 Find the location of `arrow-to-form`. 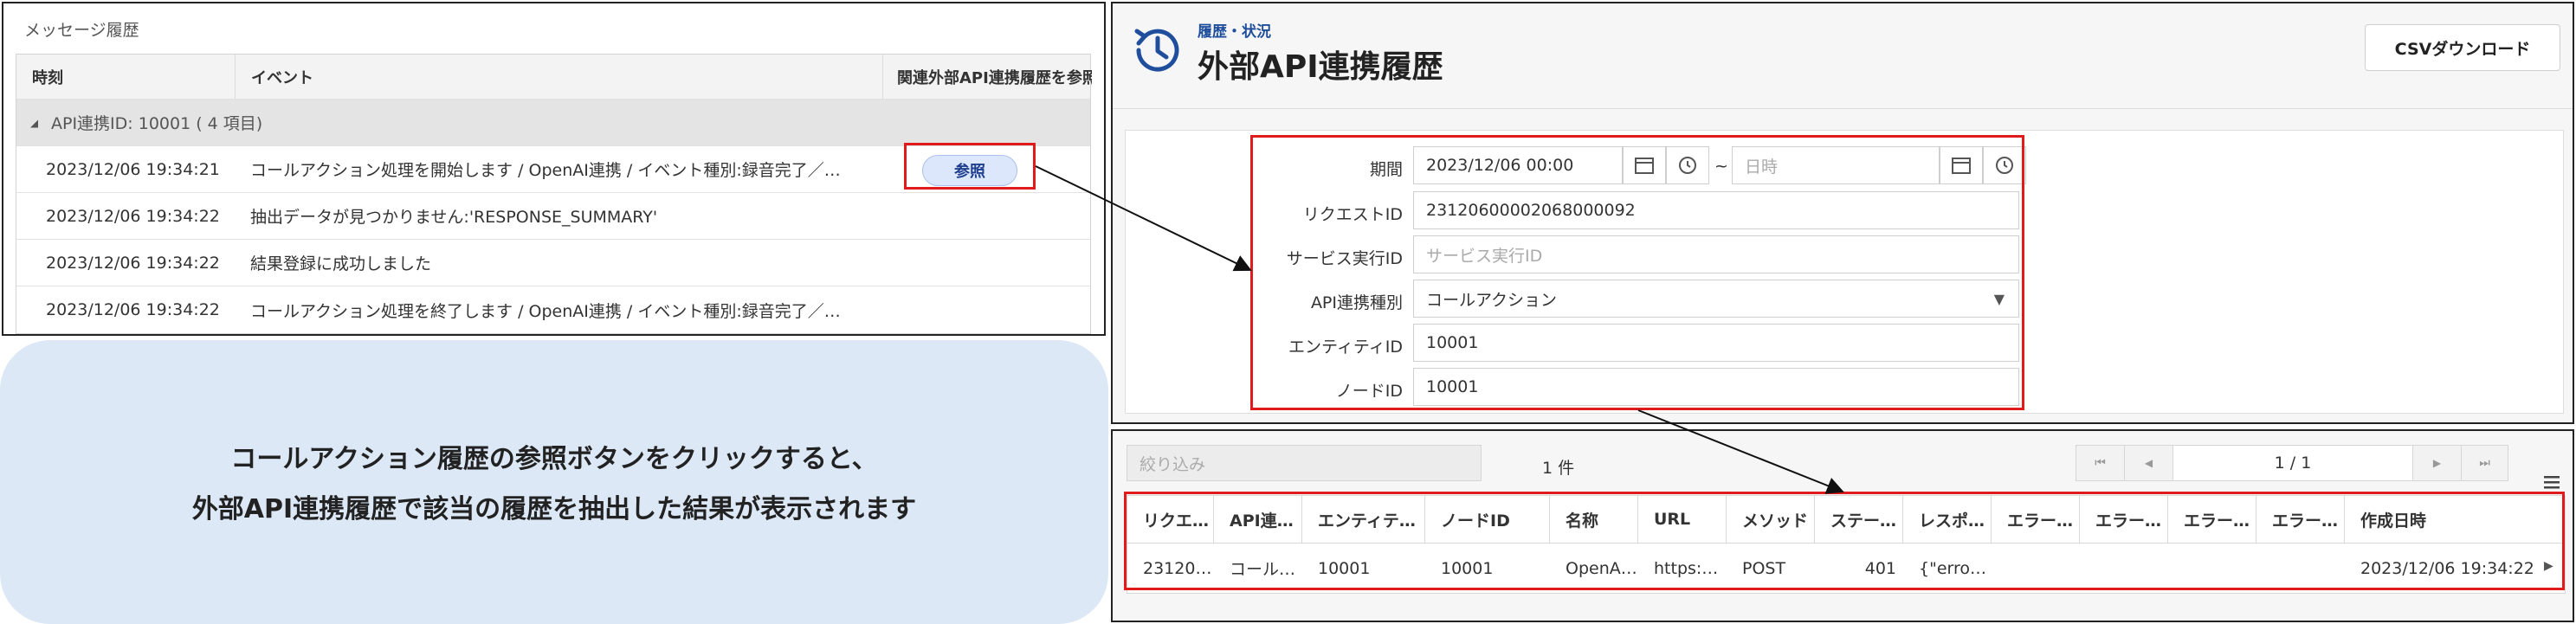

arrow-to-form is located at coordinates (1143, 218).